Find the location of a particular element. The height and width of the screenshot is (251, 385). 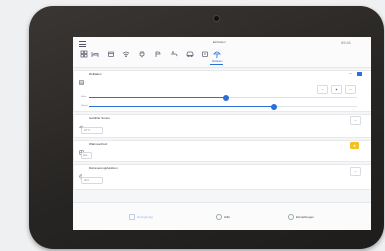

undo-label: Rückgängig is located at coordinates (145, 217).